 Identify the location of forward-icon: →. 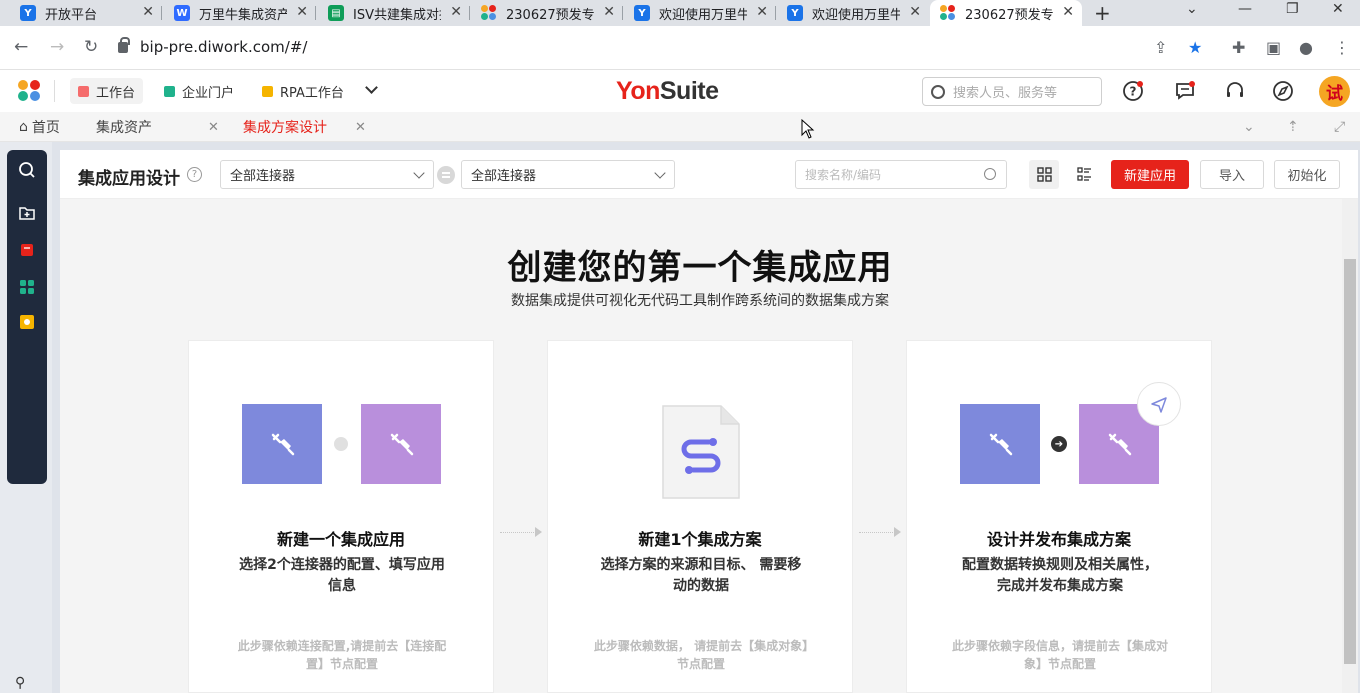
(57, 47).